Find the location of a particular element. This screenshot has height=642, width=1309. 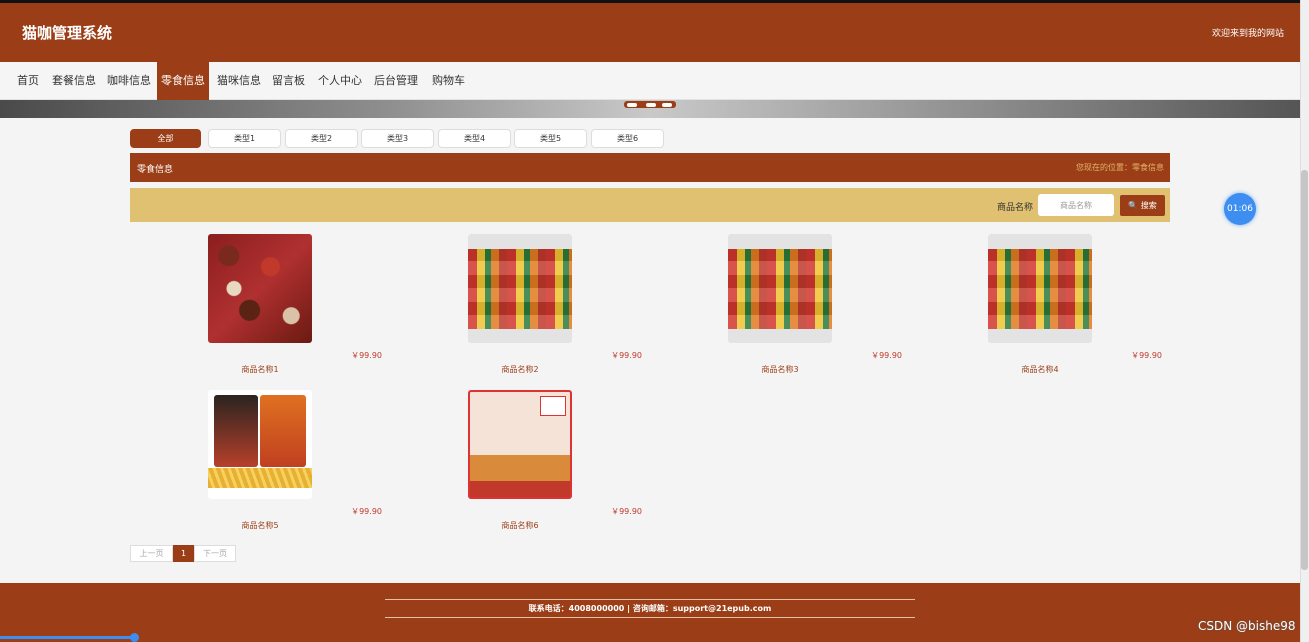

product-card: ￥99.90 商品名称1 is located at coordinates (260, 309).